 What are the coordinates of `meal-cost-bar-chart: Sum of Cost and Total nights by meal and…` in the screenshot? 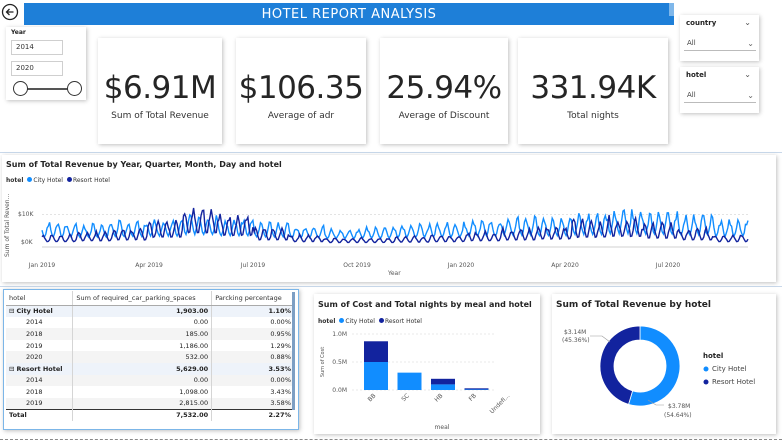 It's located at (427, 364).